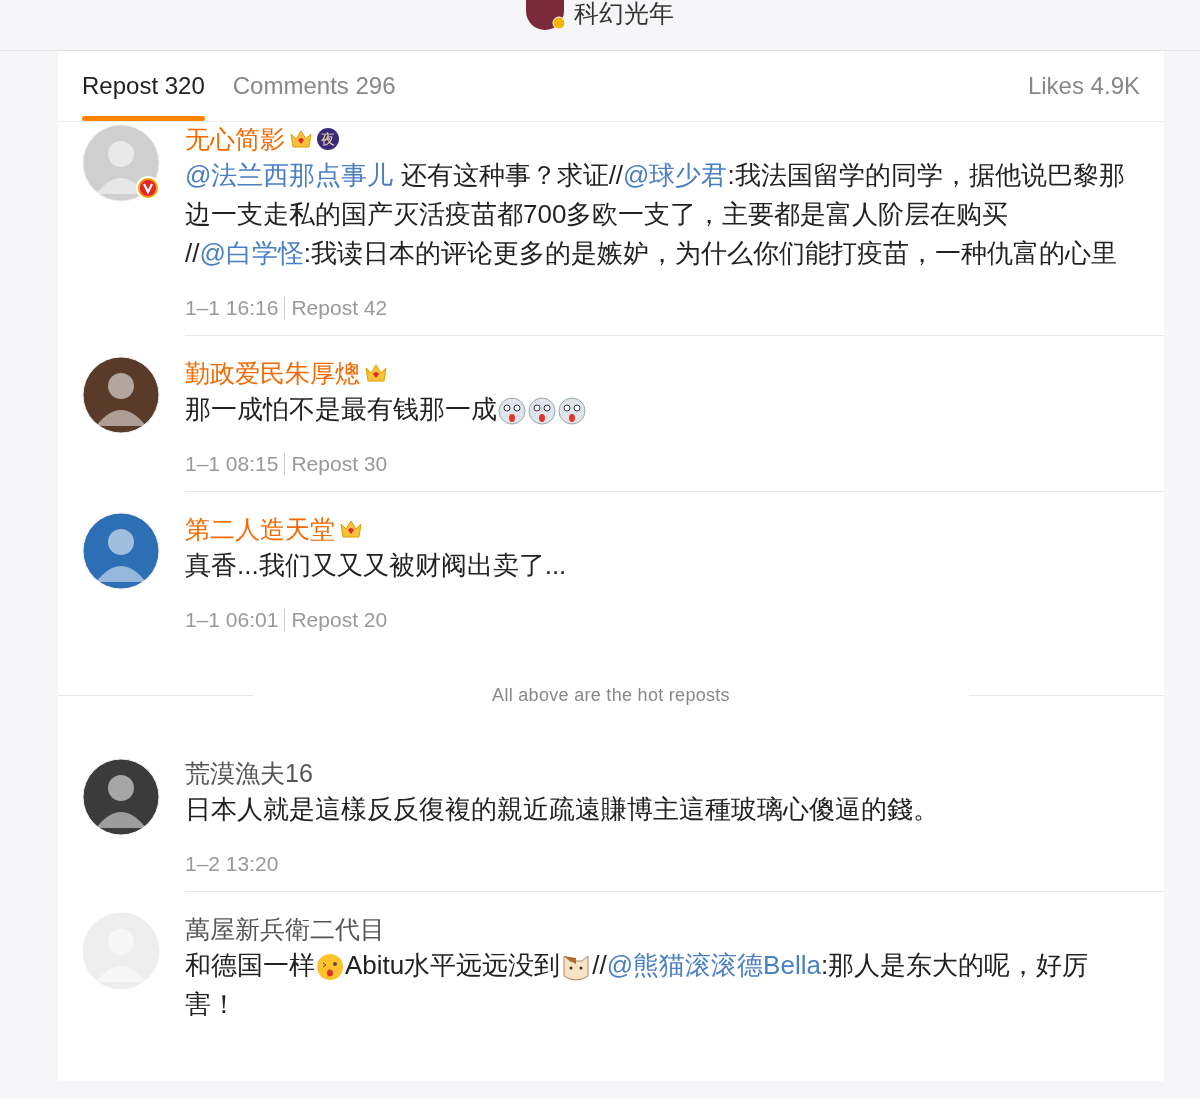 This screenshot has height=1099, width=1200. Describe the element at coordinates (339, 464) in the screenshot. I see `repost-count: Repost 30` at that location.